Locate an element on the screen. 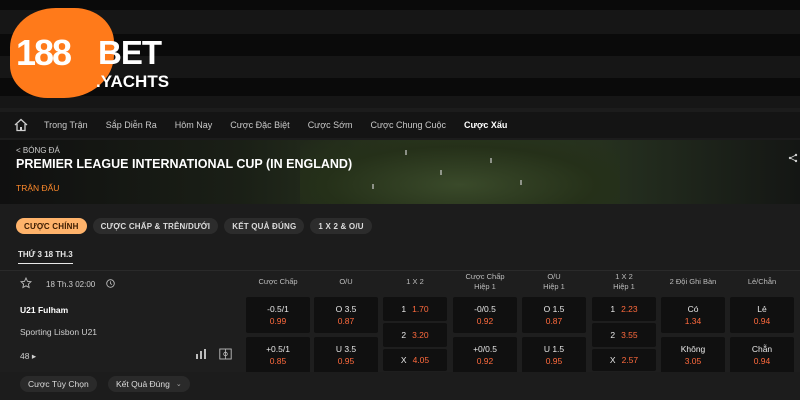 The height and width of the screenshot is (400, 800). logo-number: 188 is located at coordinates (44, 52).